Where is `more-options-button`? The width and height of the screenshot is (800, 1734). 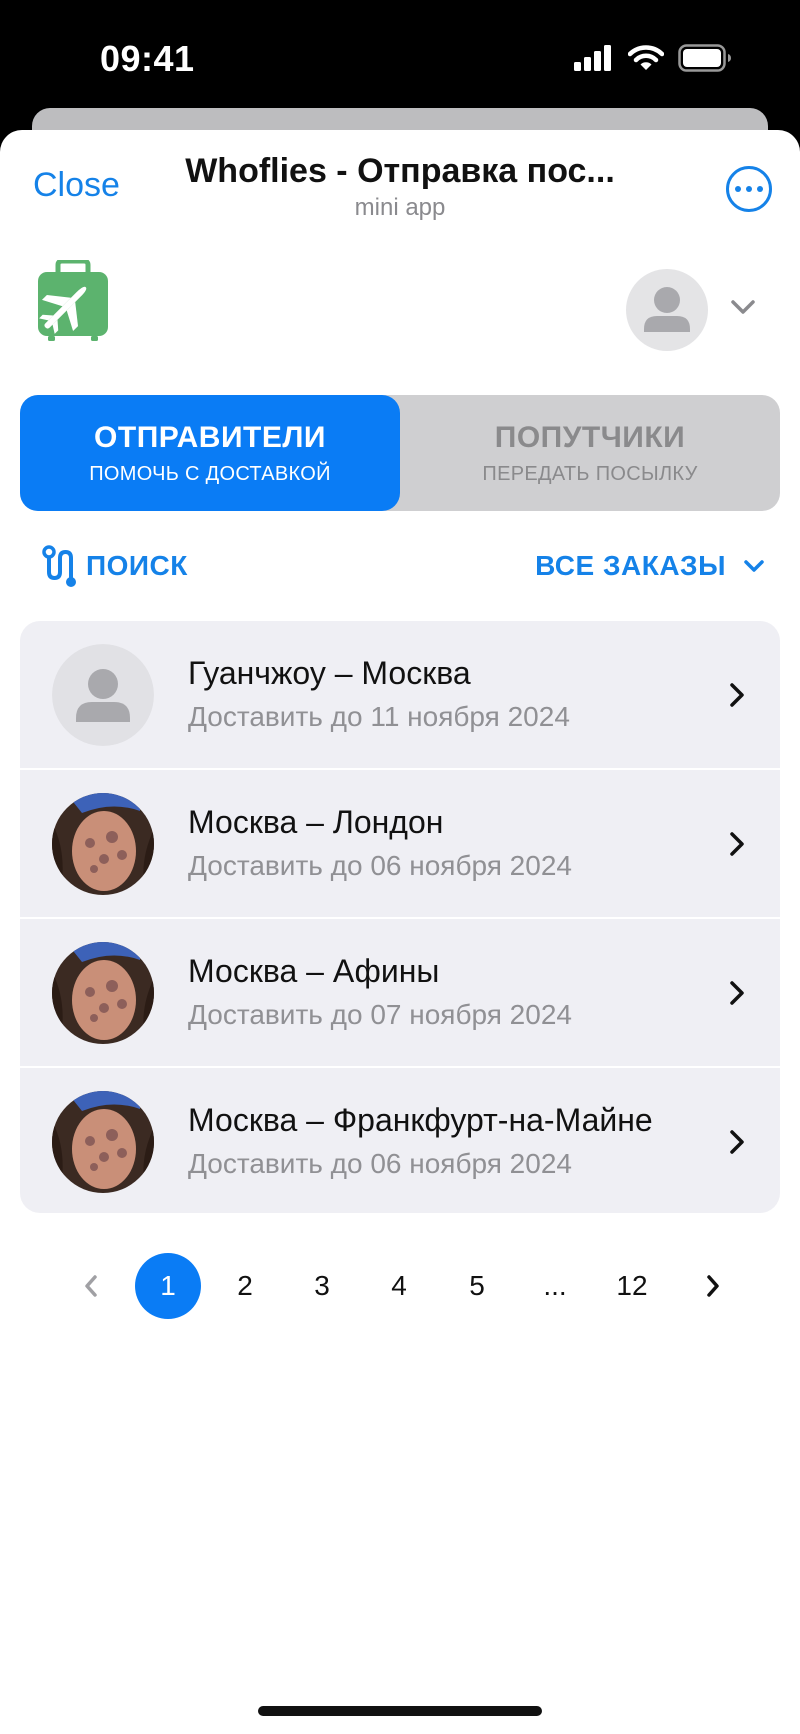
more-options-button is located at coordinates (749, 189).